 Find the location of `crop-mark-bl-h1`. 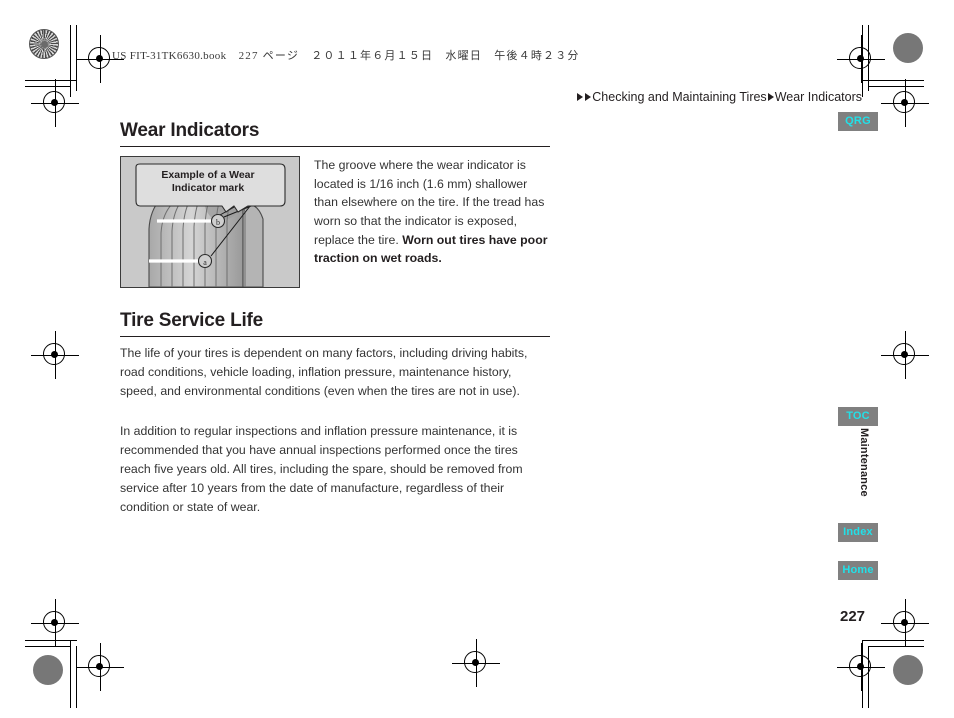

crop-mark-bl-h1 is located at coordinates (51, 640).